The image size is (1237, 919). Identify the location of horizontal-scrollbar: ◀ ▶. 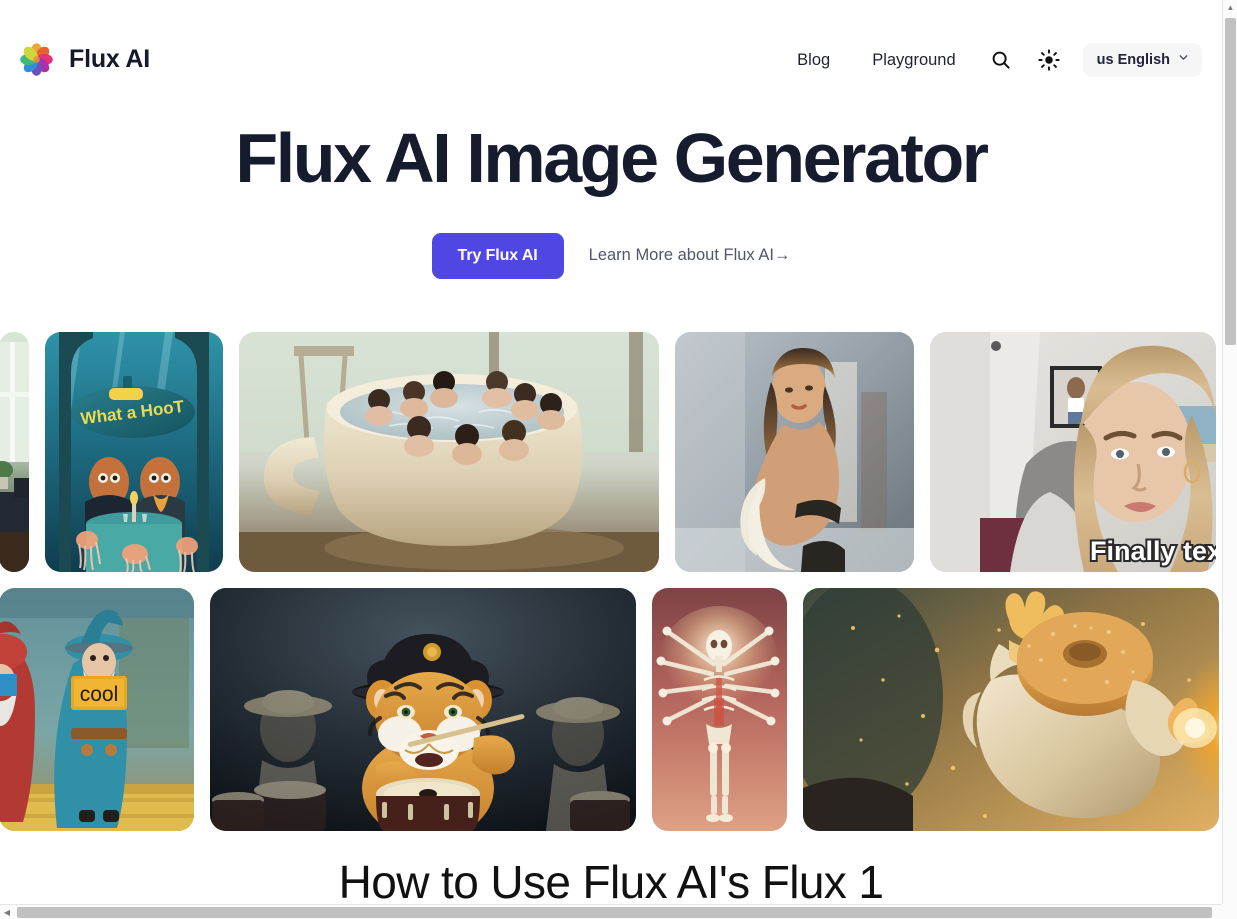
(618, 911).